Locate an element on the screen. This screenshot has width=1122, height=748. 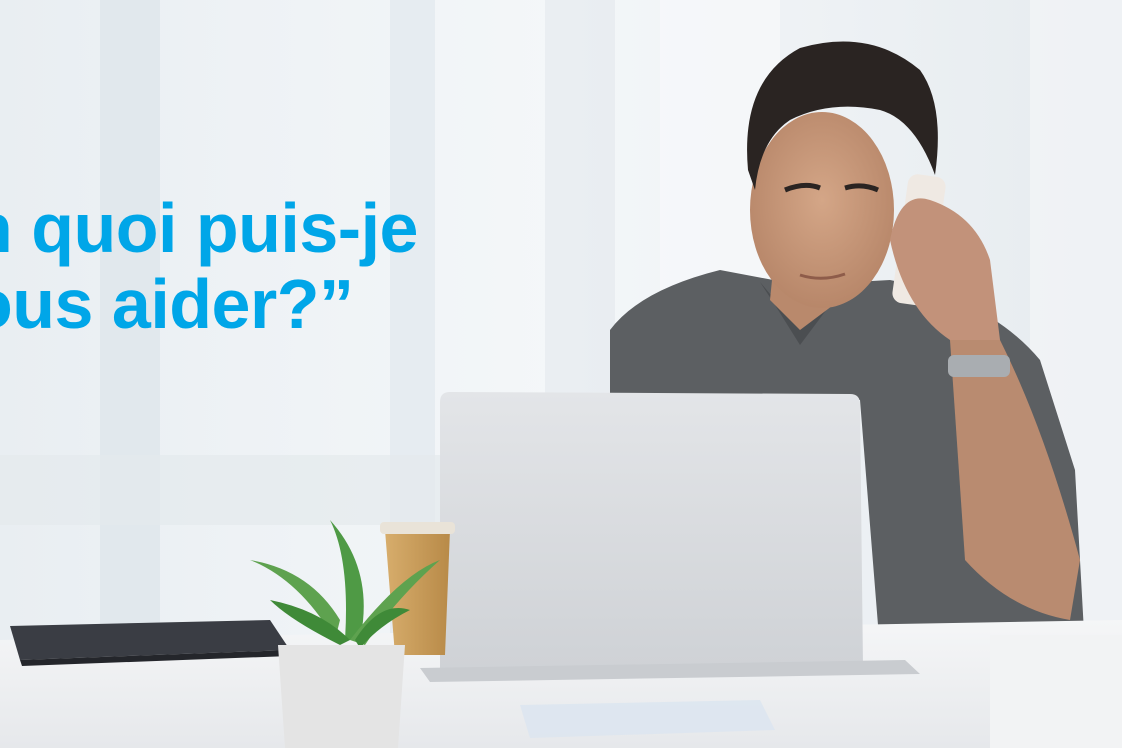
headline: n quoi puis-je ous aider?” is located at coordinates (209, 266).